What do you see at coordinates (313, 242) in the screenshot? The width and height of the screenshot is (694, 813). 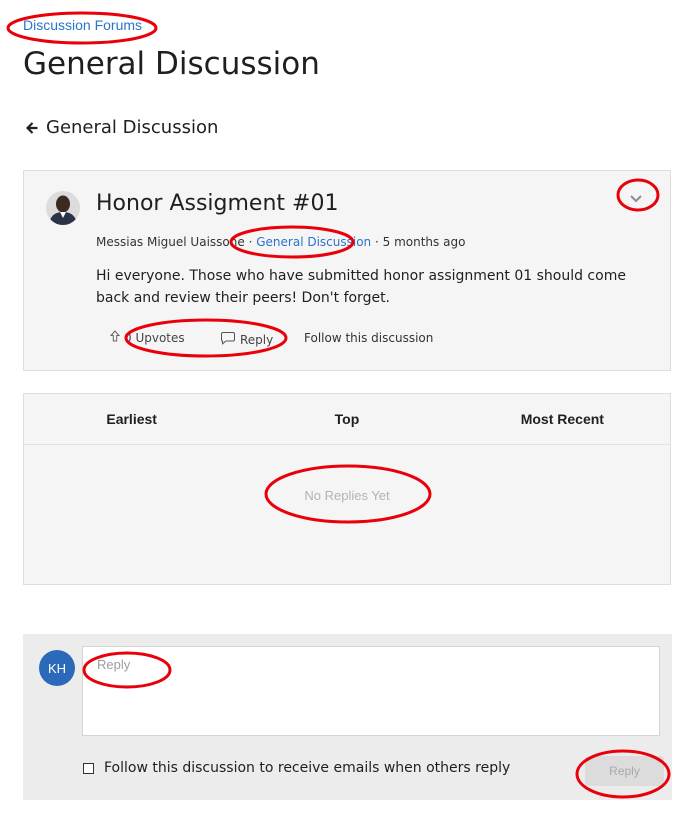 I see `post-forum-link: General Discussion` at bounding box center [313, 242].